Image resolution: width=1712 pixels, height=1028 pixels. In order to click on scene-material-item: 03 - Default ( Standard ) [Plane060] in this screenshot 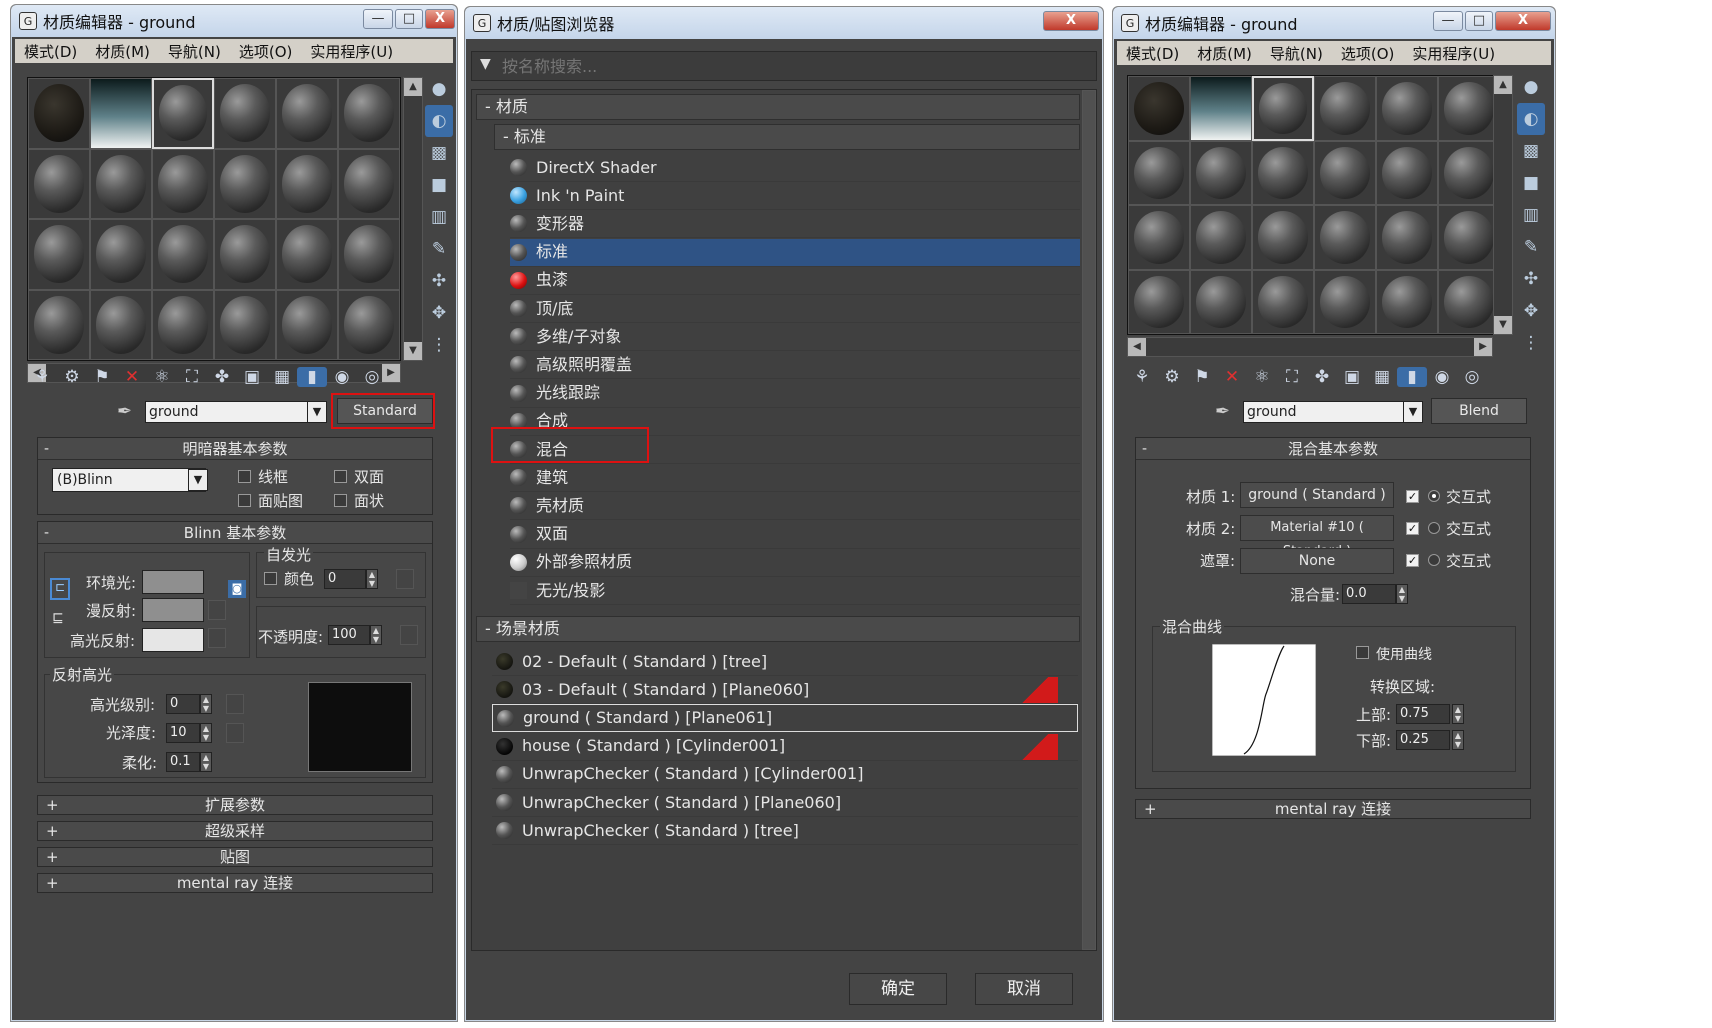, I will do `click(785, 690)`.